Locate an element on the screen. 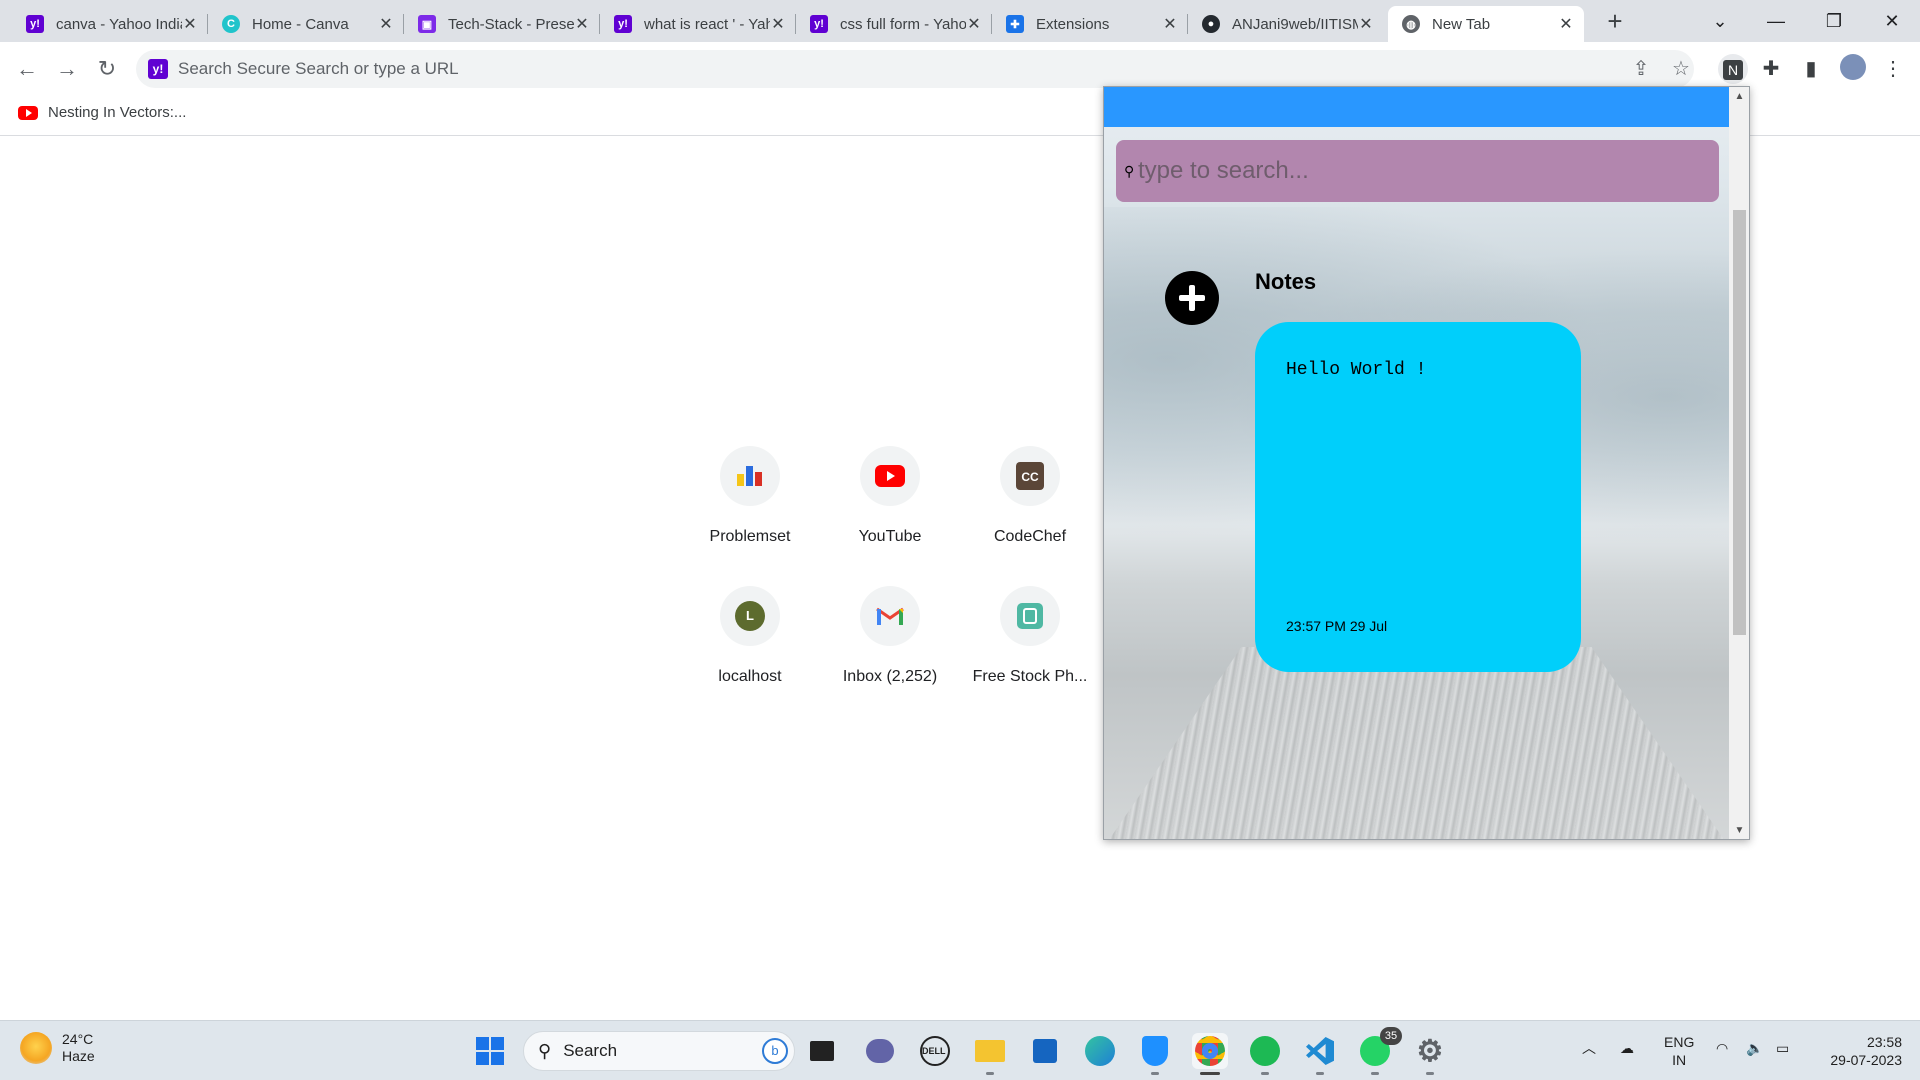  scroll-down-arrow-icon: ▼ is located at coordinates (1739, 830).